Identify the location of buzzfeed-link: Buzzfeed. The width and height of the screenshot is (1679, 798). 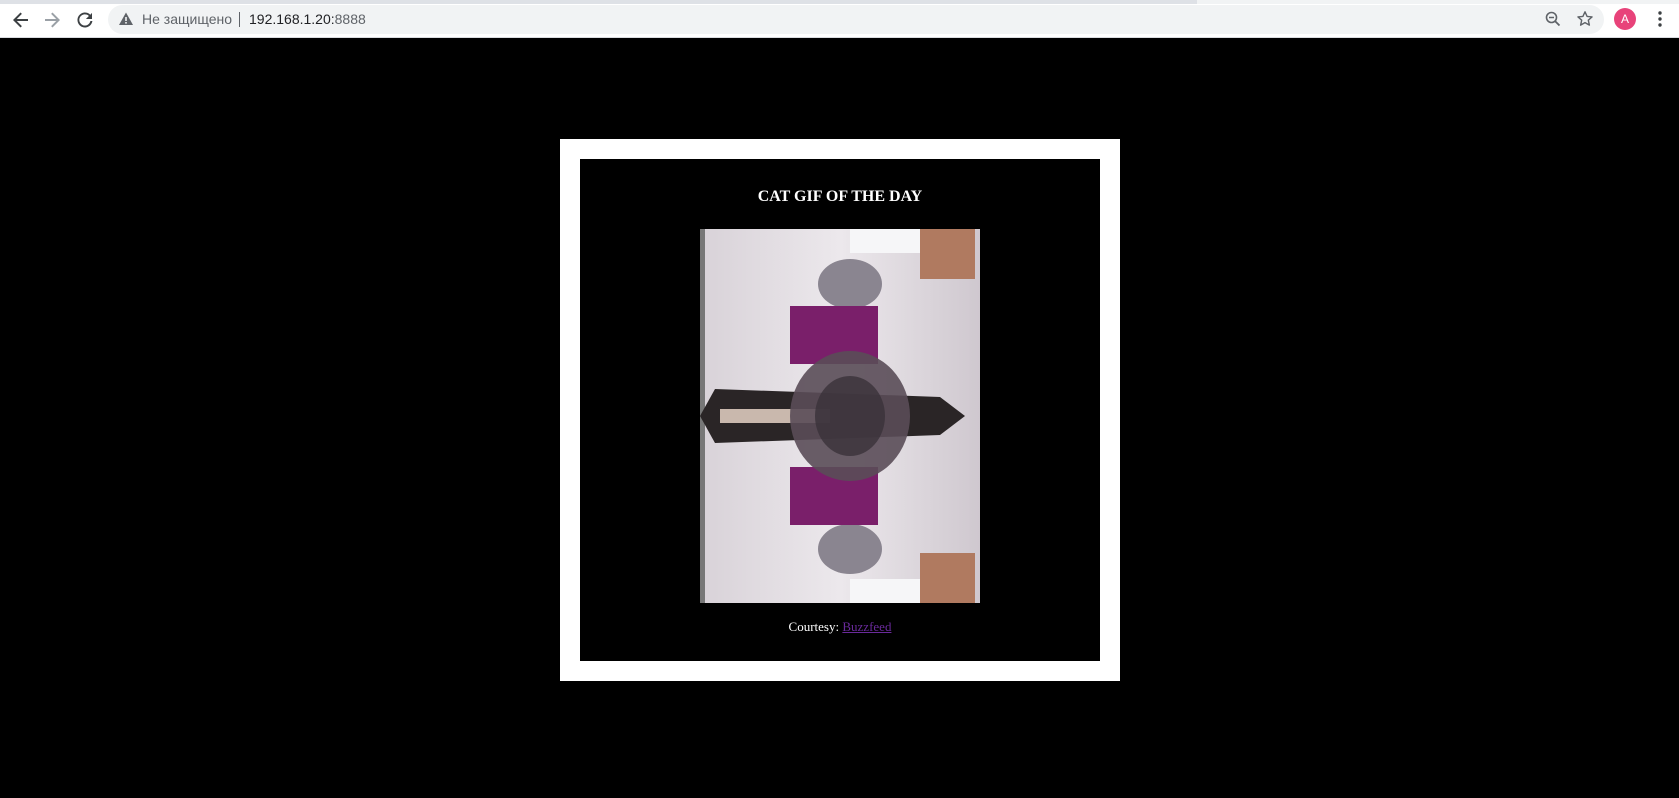
(866, 626).